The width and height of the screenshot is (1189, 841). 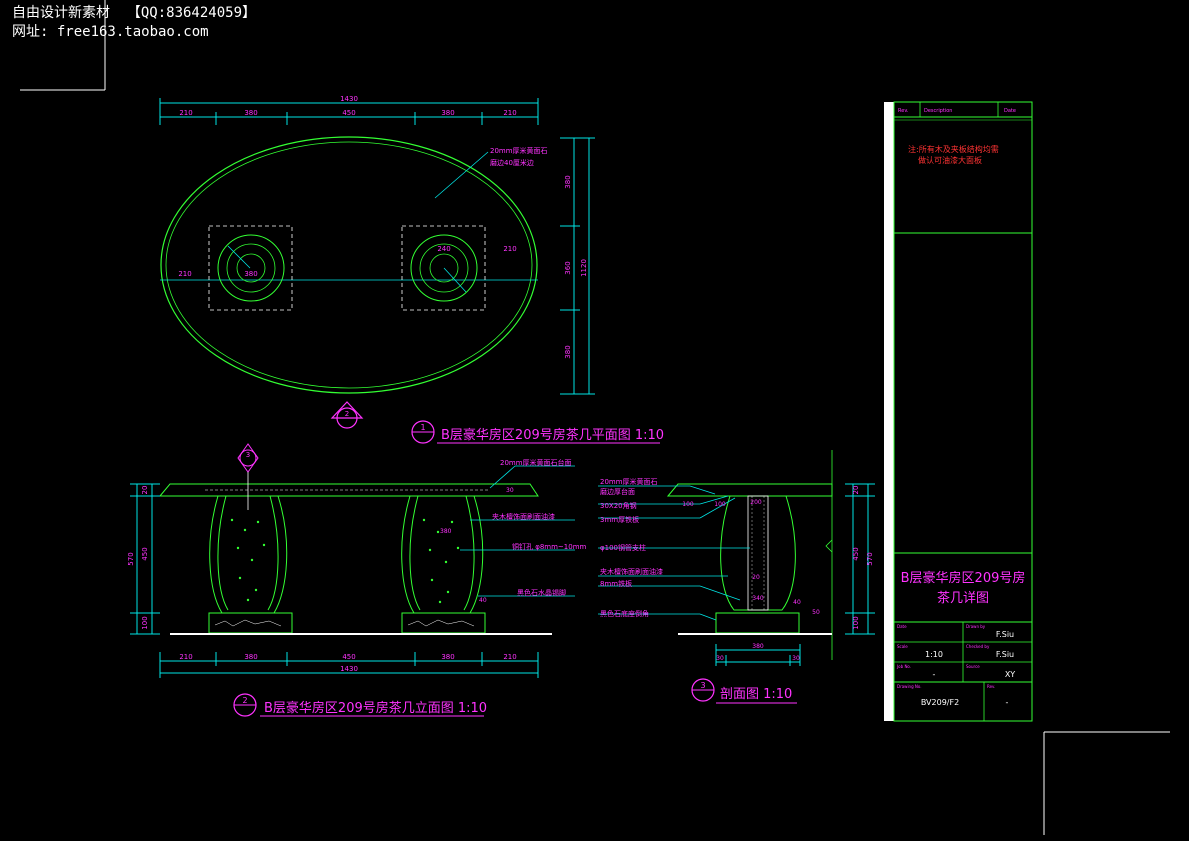 What do you see at coordinates (616, 583) in the screenshot?
I see `section-note: 8mm铁板` at bounding box center [616, 583].